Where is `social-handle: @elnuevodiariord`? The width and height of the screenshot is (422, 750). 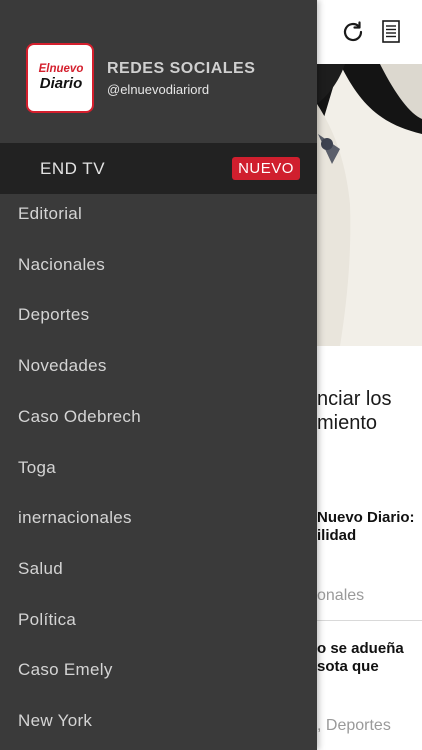 social-handle: @elnuevodiariord is located at coordinates (158, 89).